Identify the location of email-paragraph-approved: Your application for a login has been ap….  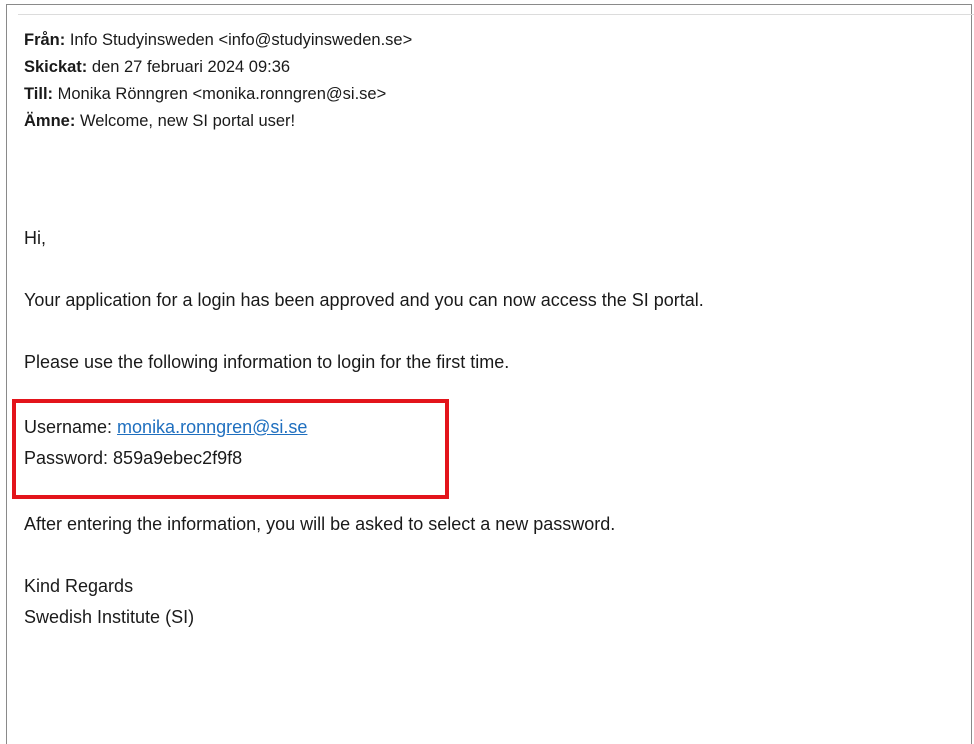
(364, 300).